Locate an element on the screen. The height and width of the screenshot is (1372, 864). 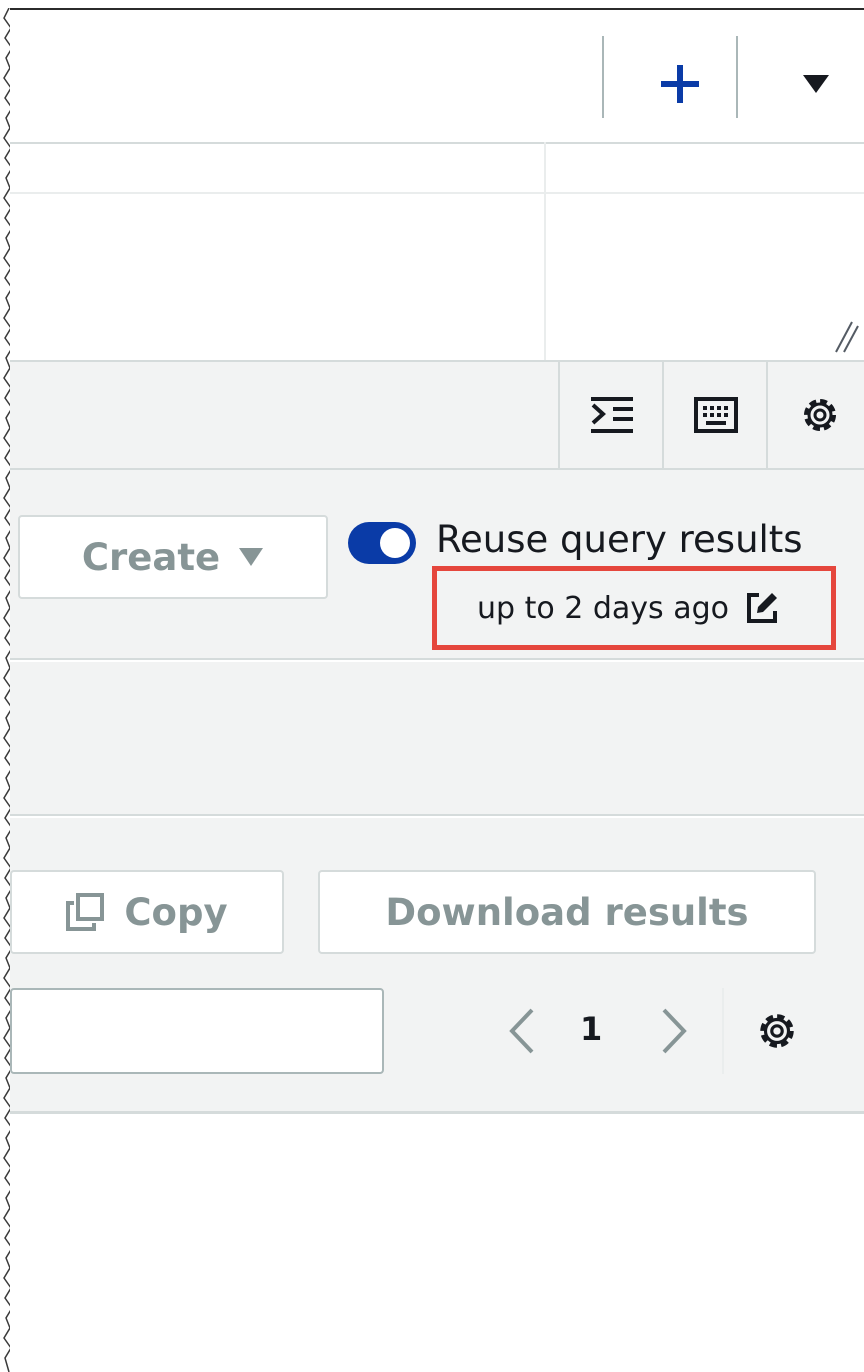
edit-icon is located at coordinates (762, 608).